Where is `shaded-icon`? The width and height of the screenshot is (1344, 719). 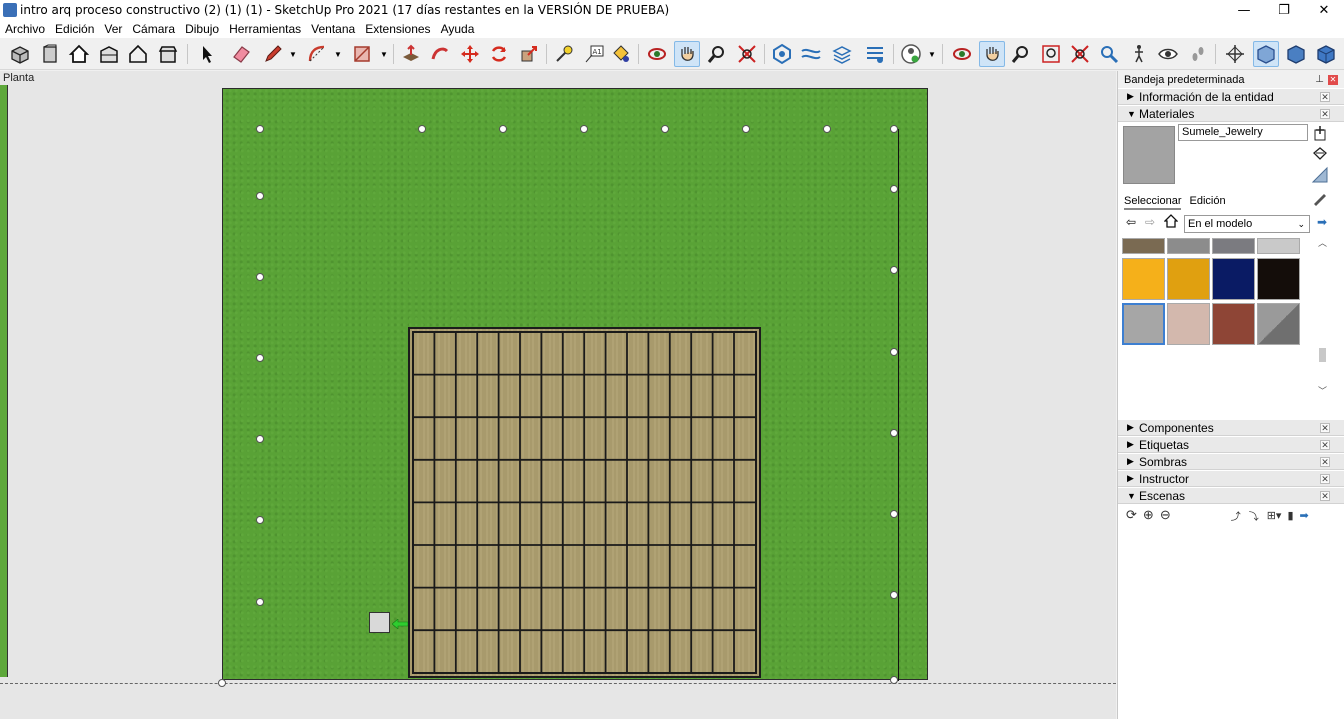 shaded-icon is located at coordinates (1326, 54).